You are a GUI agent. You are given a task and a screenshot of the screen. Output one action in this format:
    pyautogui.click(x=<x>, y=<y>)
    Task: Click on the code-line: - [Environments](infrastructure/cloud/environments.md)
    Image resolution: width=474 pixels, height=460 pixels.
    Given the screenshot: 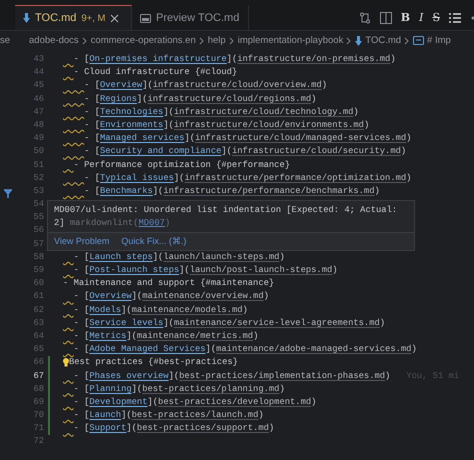 What is the action you would take?
    pyautogui.click(x=226, y=125)
    